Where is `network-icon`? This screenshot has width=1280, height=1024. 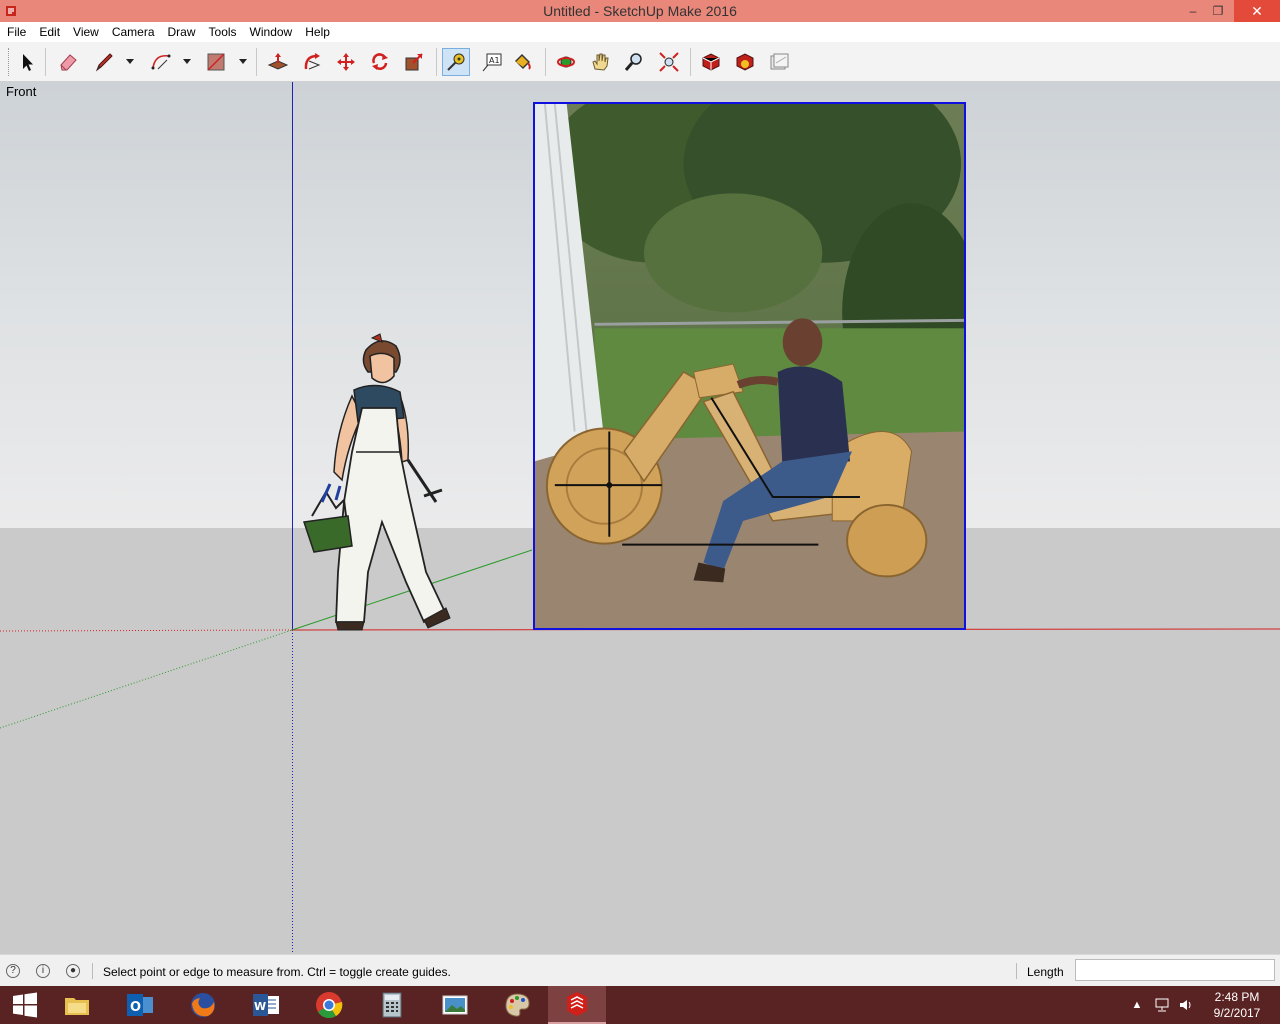 network-icon is located at coordinates (1162, 1005).